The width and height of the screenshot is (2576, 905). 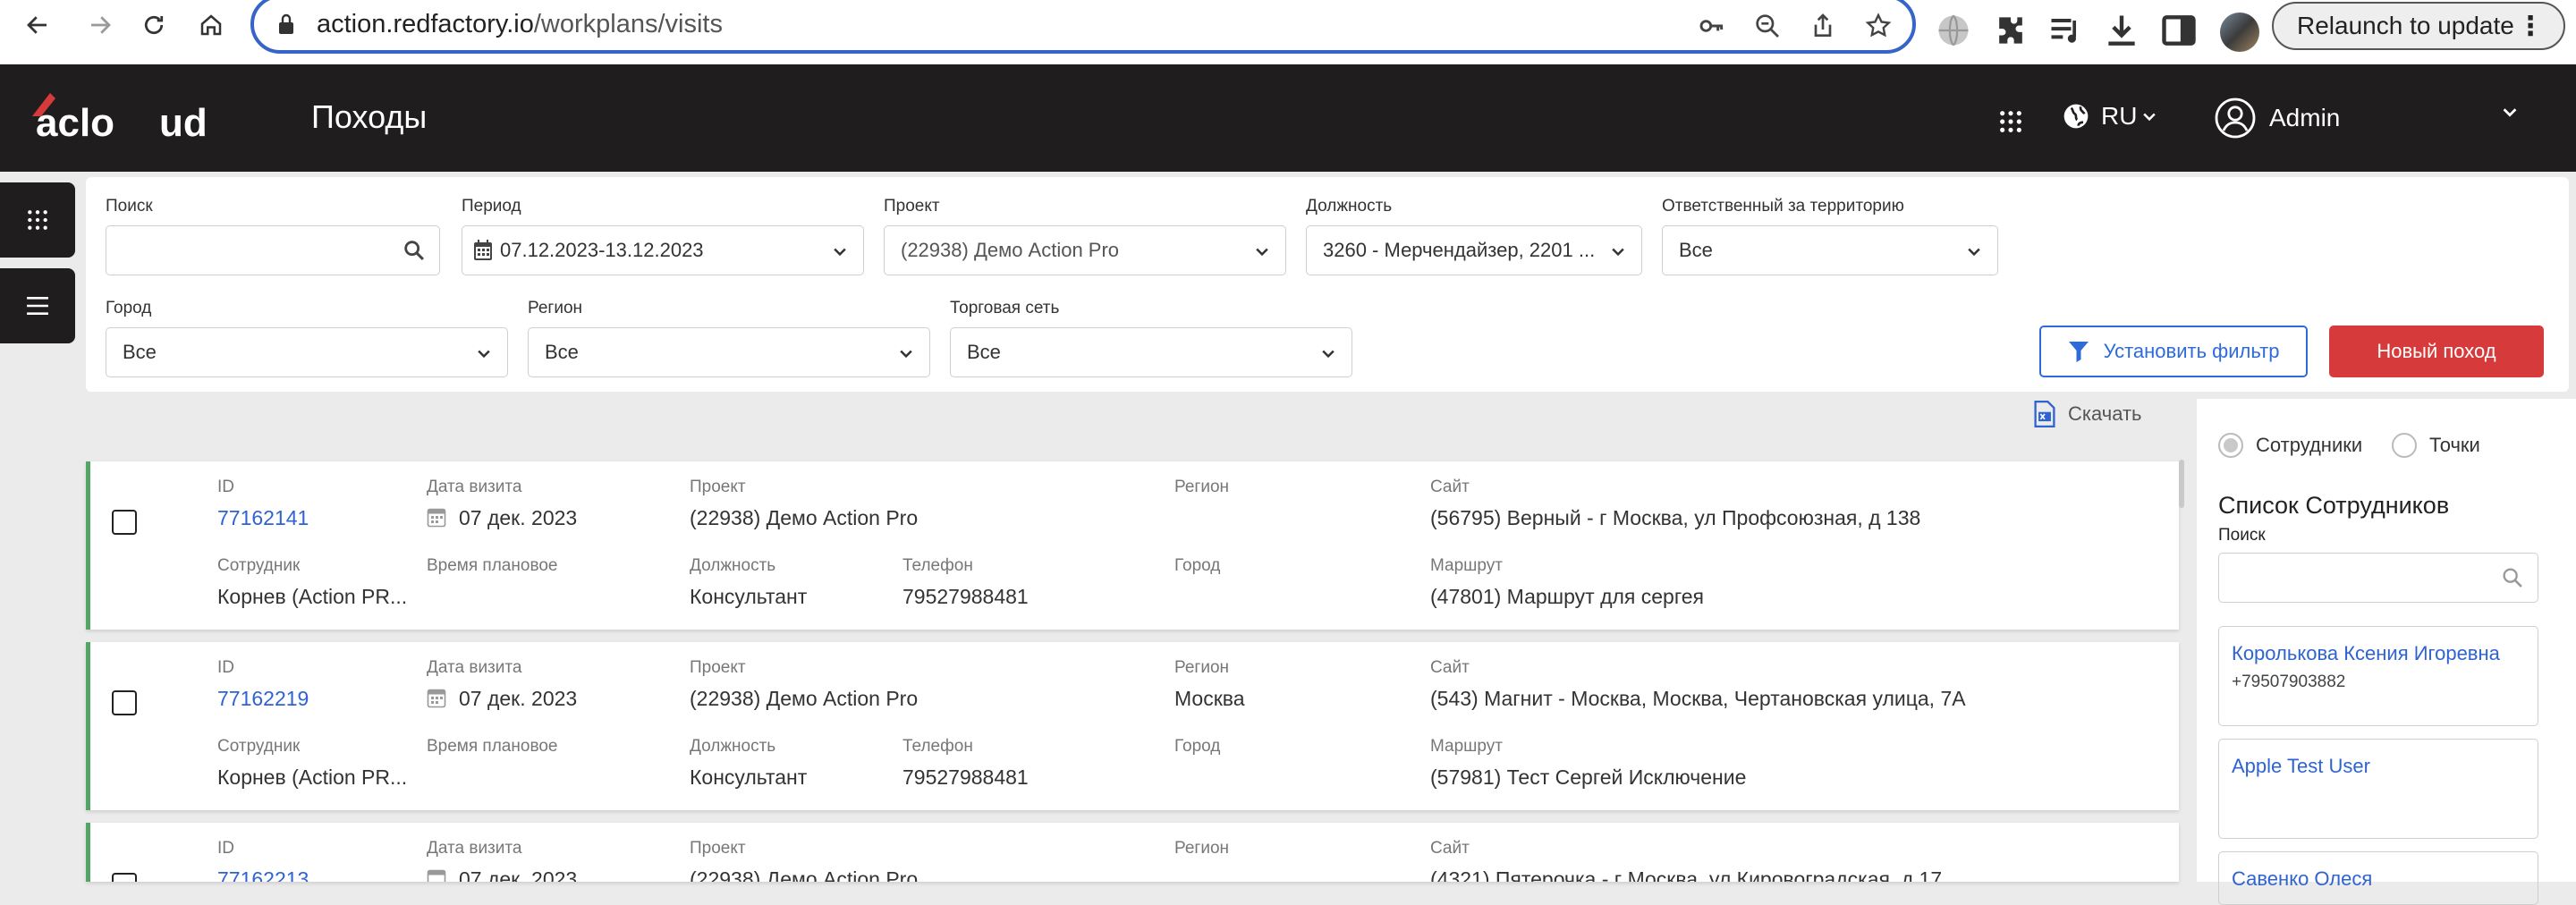 I want to click on forward-icon, so click(x=100, y=26).